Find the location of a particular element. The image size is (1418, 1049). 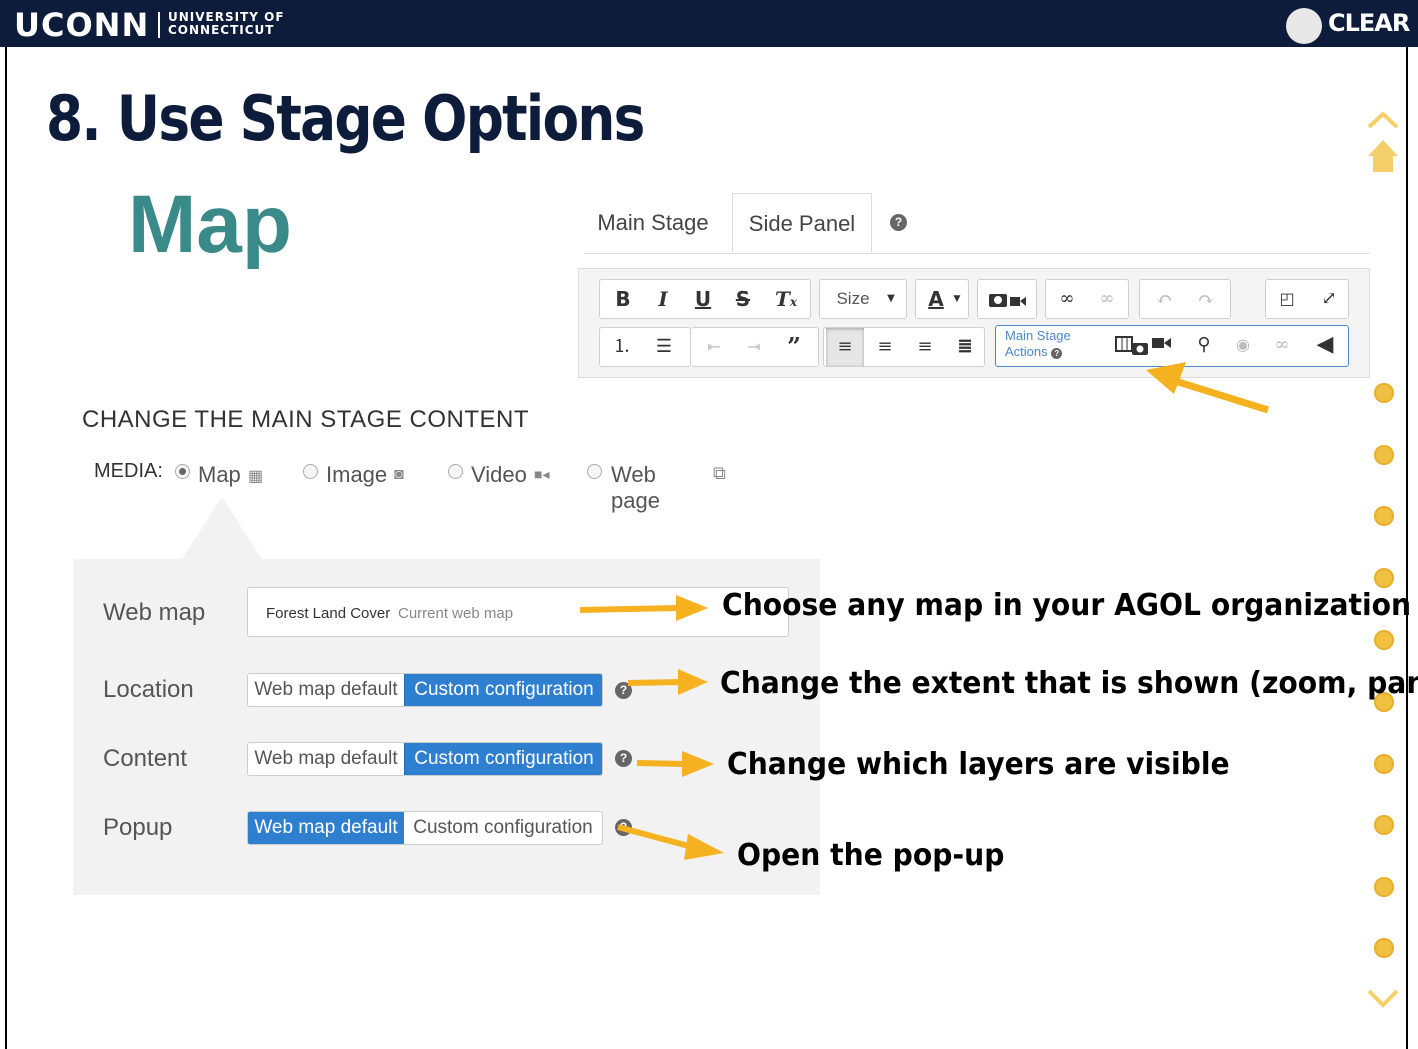

media-radio-webpage is located at coordinates (594, 471).